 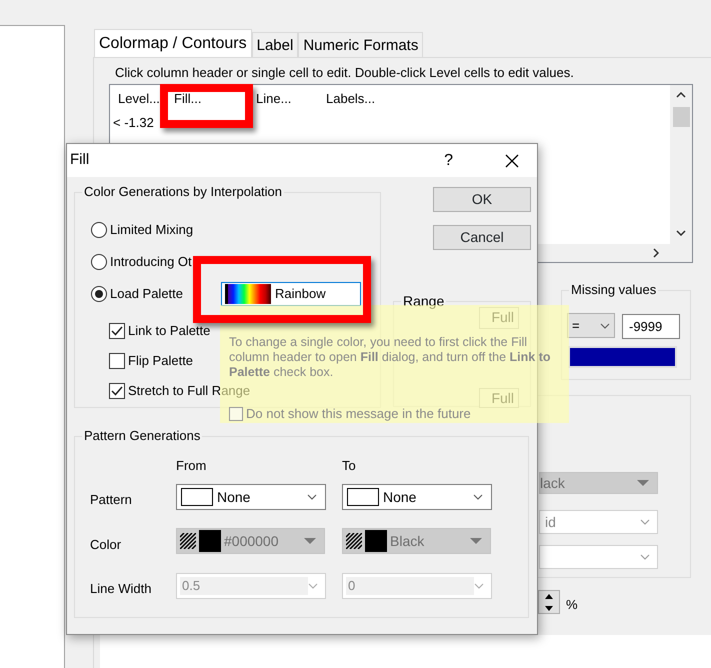 I want to click on checkbox-option: Link to Palette, so click(x=159, y=331).